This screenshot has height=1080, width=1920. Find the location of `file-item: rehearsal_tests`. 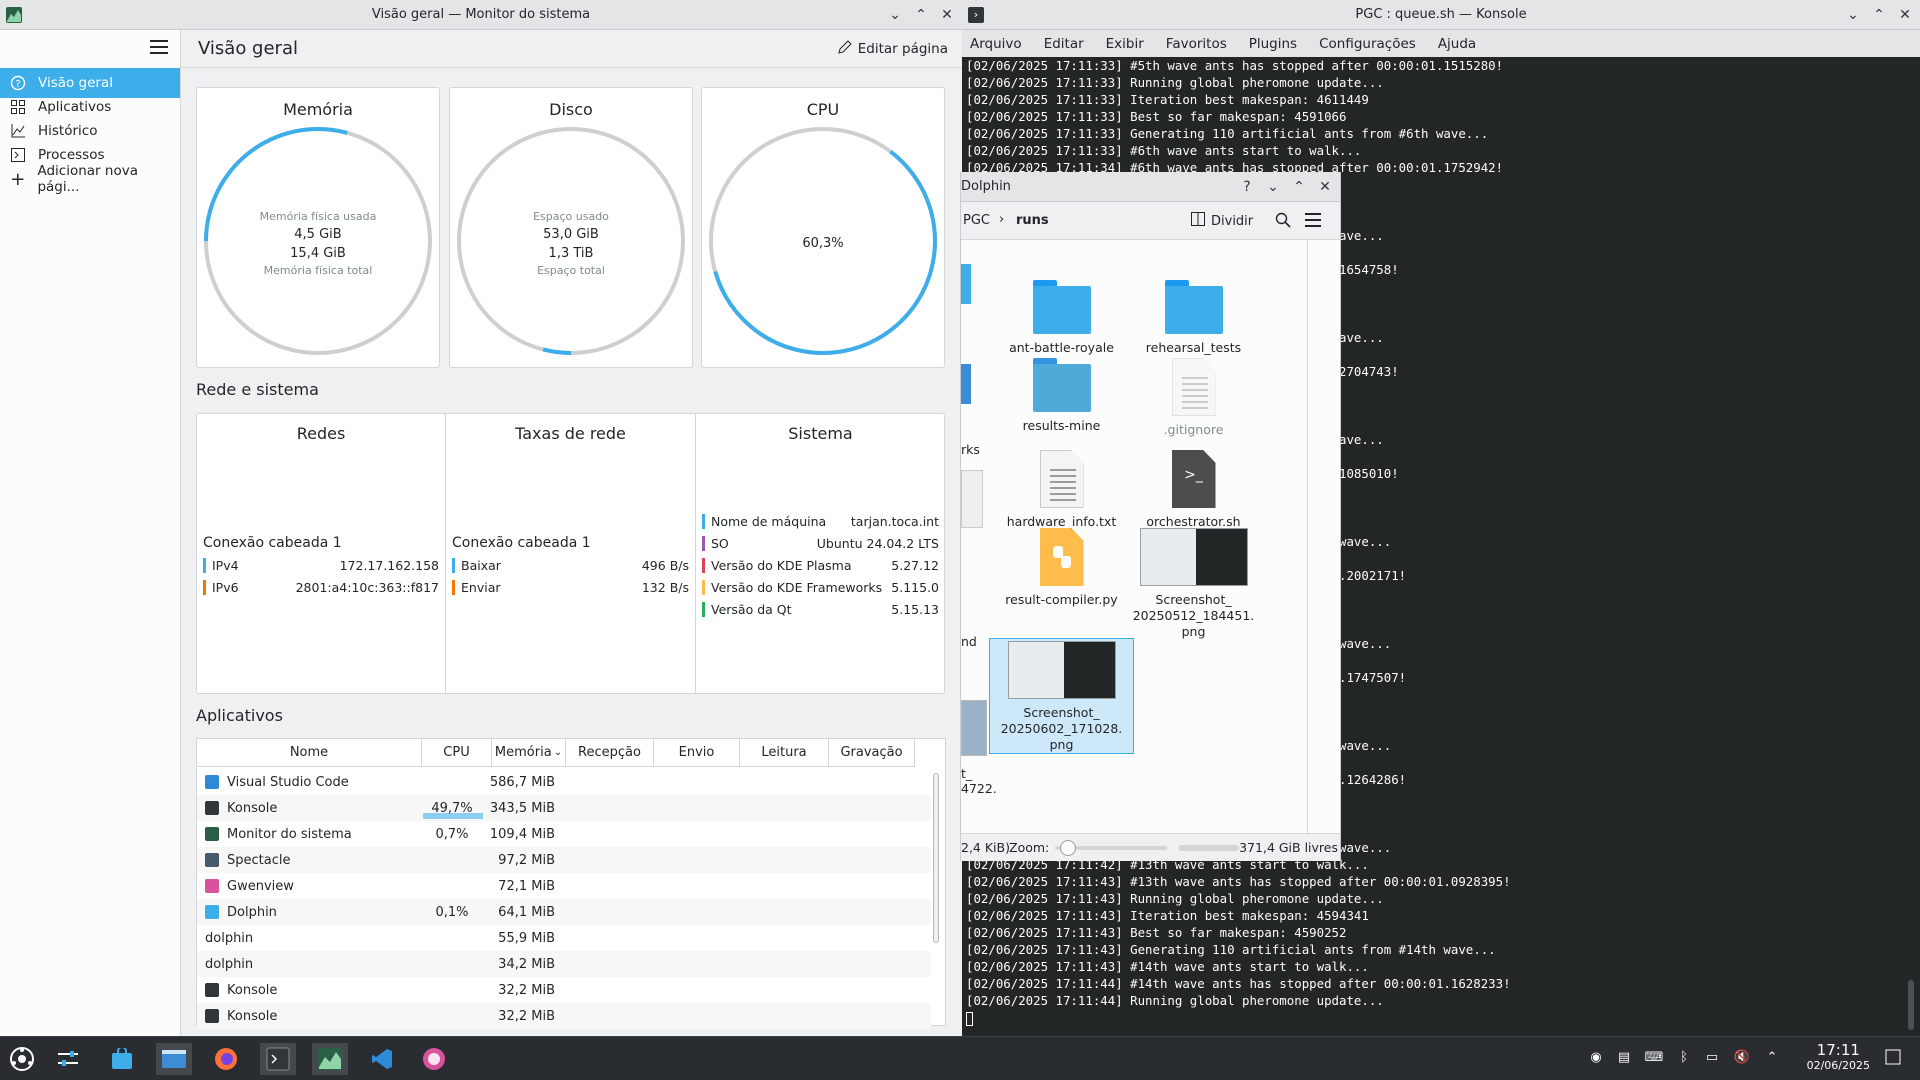

file-item: rehearsal_tests is located at coordinates (1193, 318).